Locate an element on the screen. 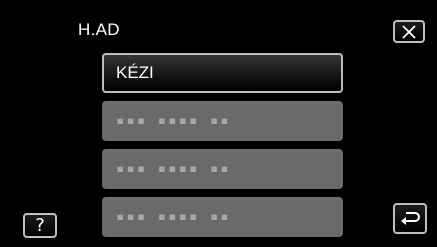 The width and height of the screenshot is (437, 247). help-label: ? is located at coordinates (40, 225).